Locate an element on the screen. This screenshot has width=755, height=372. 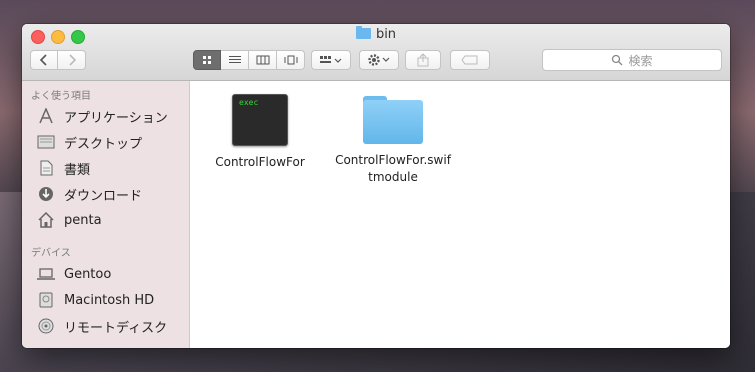
tags-button is located at coordinates (470, 60).